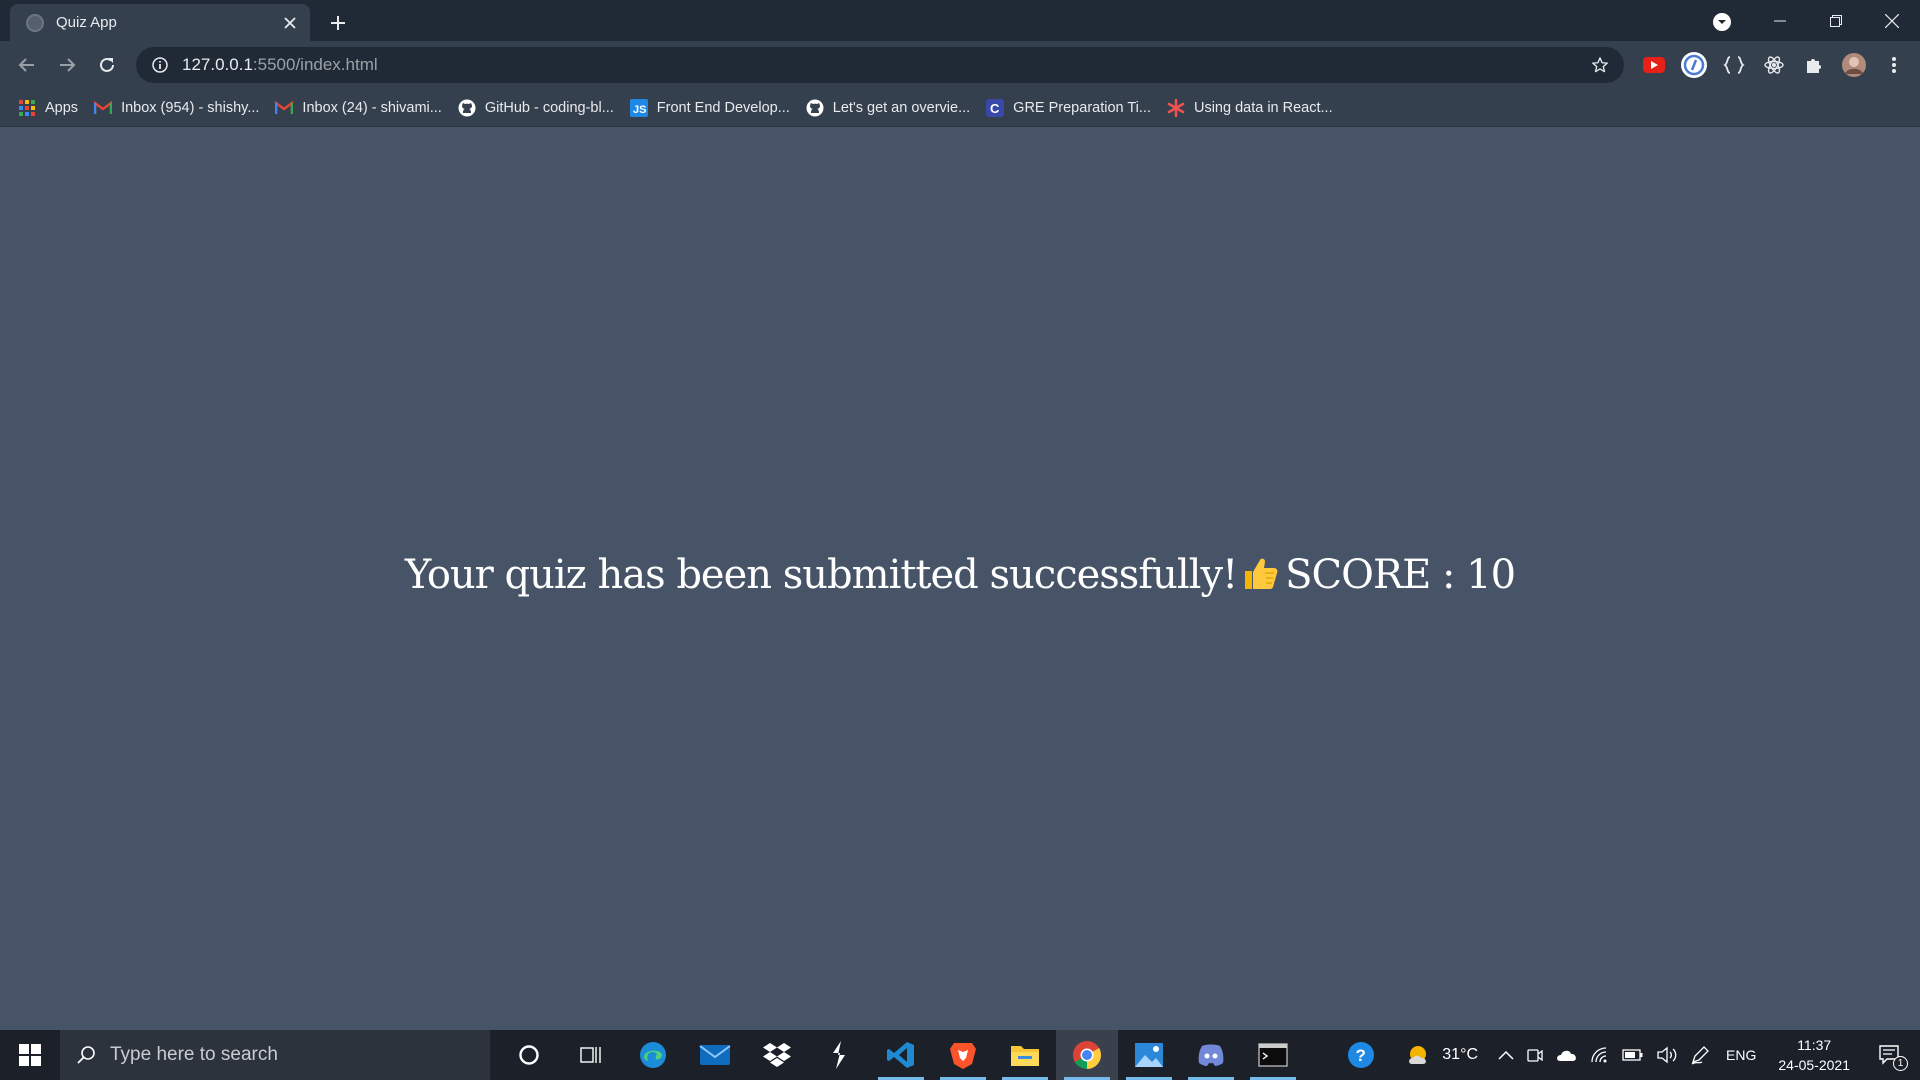  Describe the element at coordinates (1176, 107) in the screenshot. I see `asterisk-icon` at that location.